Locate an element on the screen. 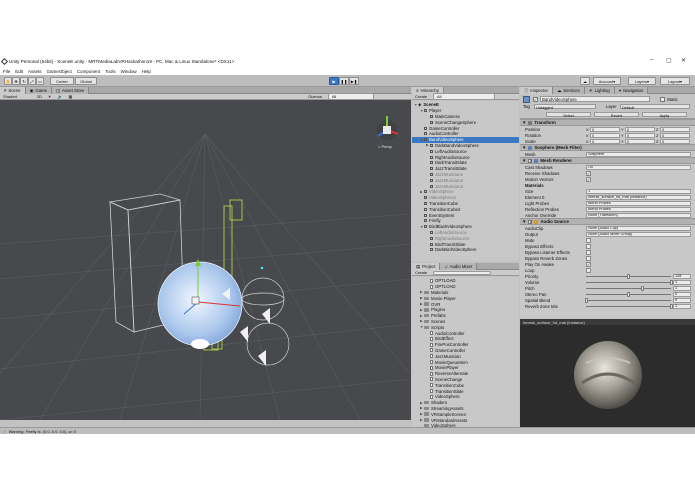 This screenshot has height=494, width=695. step-button: ▶❚ is located at coordinates (354, 81).